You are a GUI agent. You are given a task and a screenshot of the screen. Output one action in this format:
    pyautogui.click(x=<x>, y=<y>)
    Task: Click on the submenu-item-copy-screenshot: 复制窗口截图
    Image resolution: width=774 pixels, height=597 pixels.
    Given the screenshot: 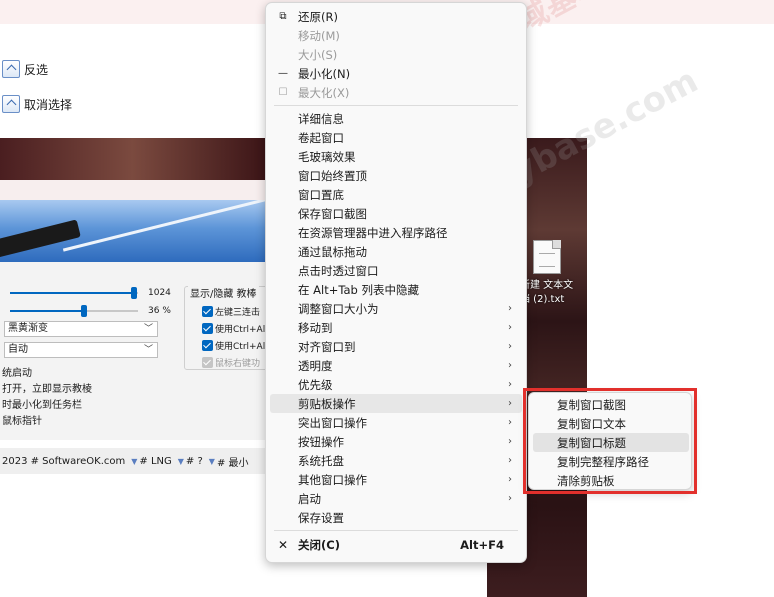 What is the action you would take?
    pyautogui.click(x=611, y=404)
    